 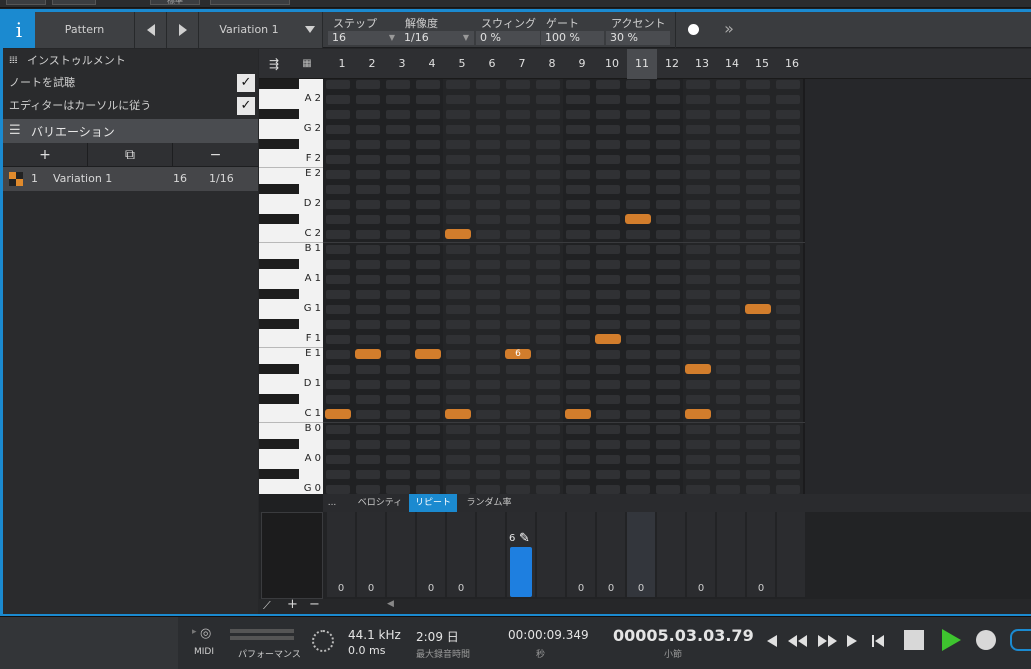 What do you see at coordinates (729, 30) in the screenshot?
I see `expand-button: »` at bounding box center [729, 30].